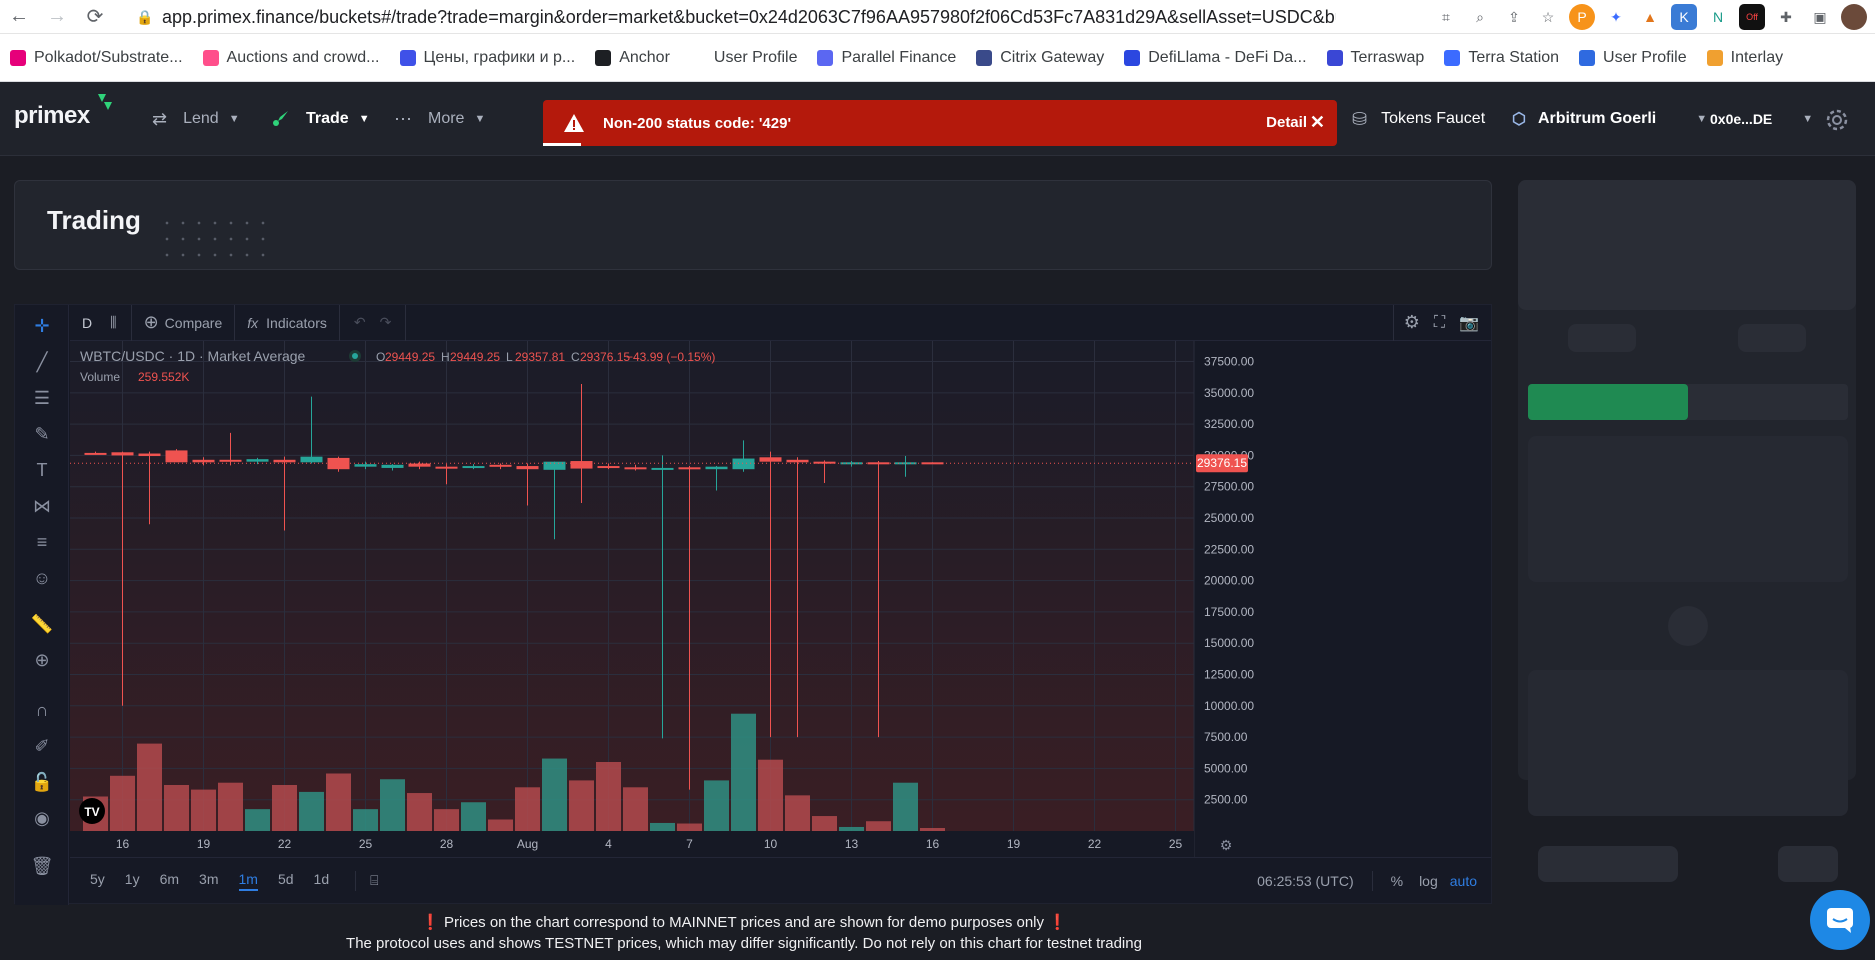 This screenshot has width=1875, height=960. I want to click on network-selector: ⬡ Arbitrum Goerli ▼, so click(1609, 119).